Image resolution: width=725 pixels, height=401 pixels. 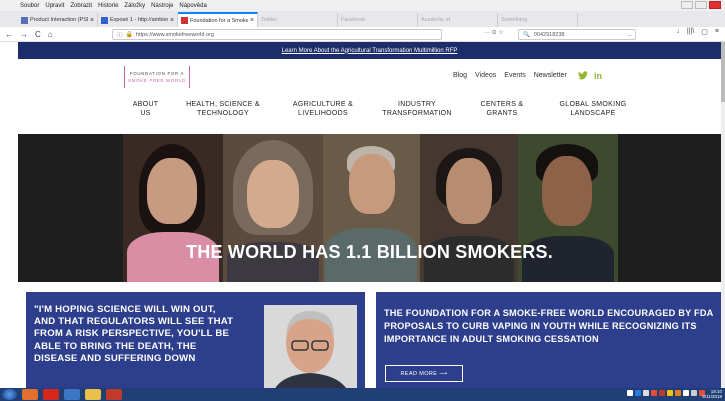 I want to click on back-button: ←, so click(x=9, y=34).